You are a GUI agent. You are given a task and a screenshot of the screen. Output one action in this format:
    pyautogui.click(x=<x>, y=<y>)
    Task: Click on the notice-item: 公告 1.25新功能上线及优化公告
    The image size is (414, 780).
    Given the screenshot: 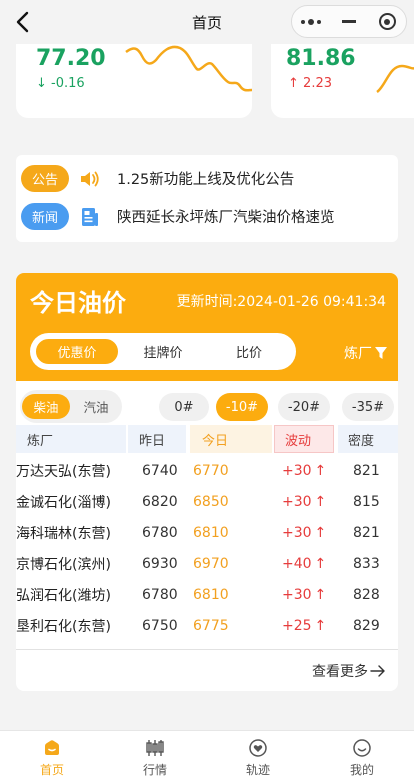 What is the action you would take?
    pyautogui.click(x=157, y=178)
    